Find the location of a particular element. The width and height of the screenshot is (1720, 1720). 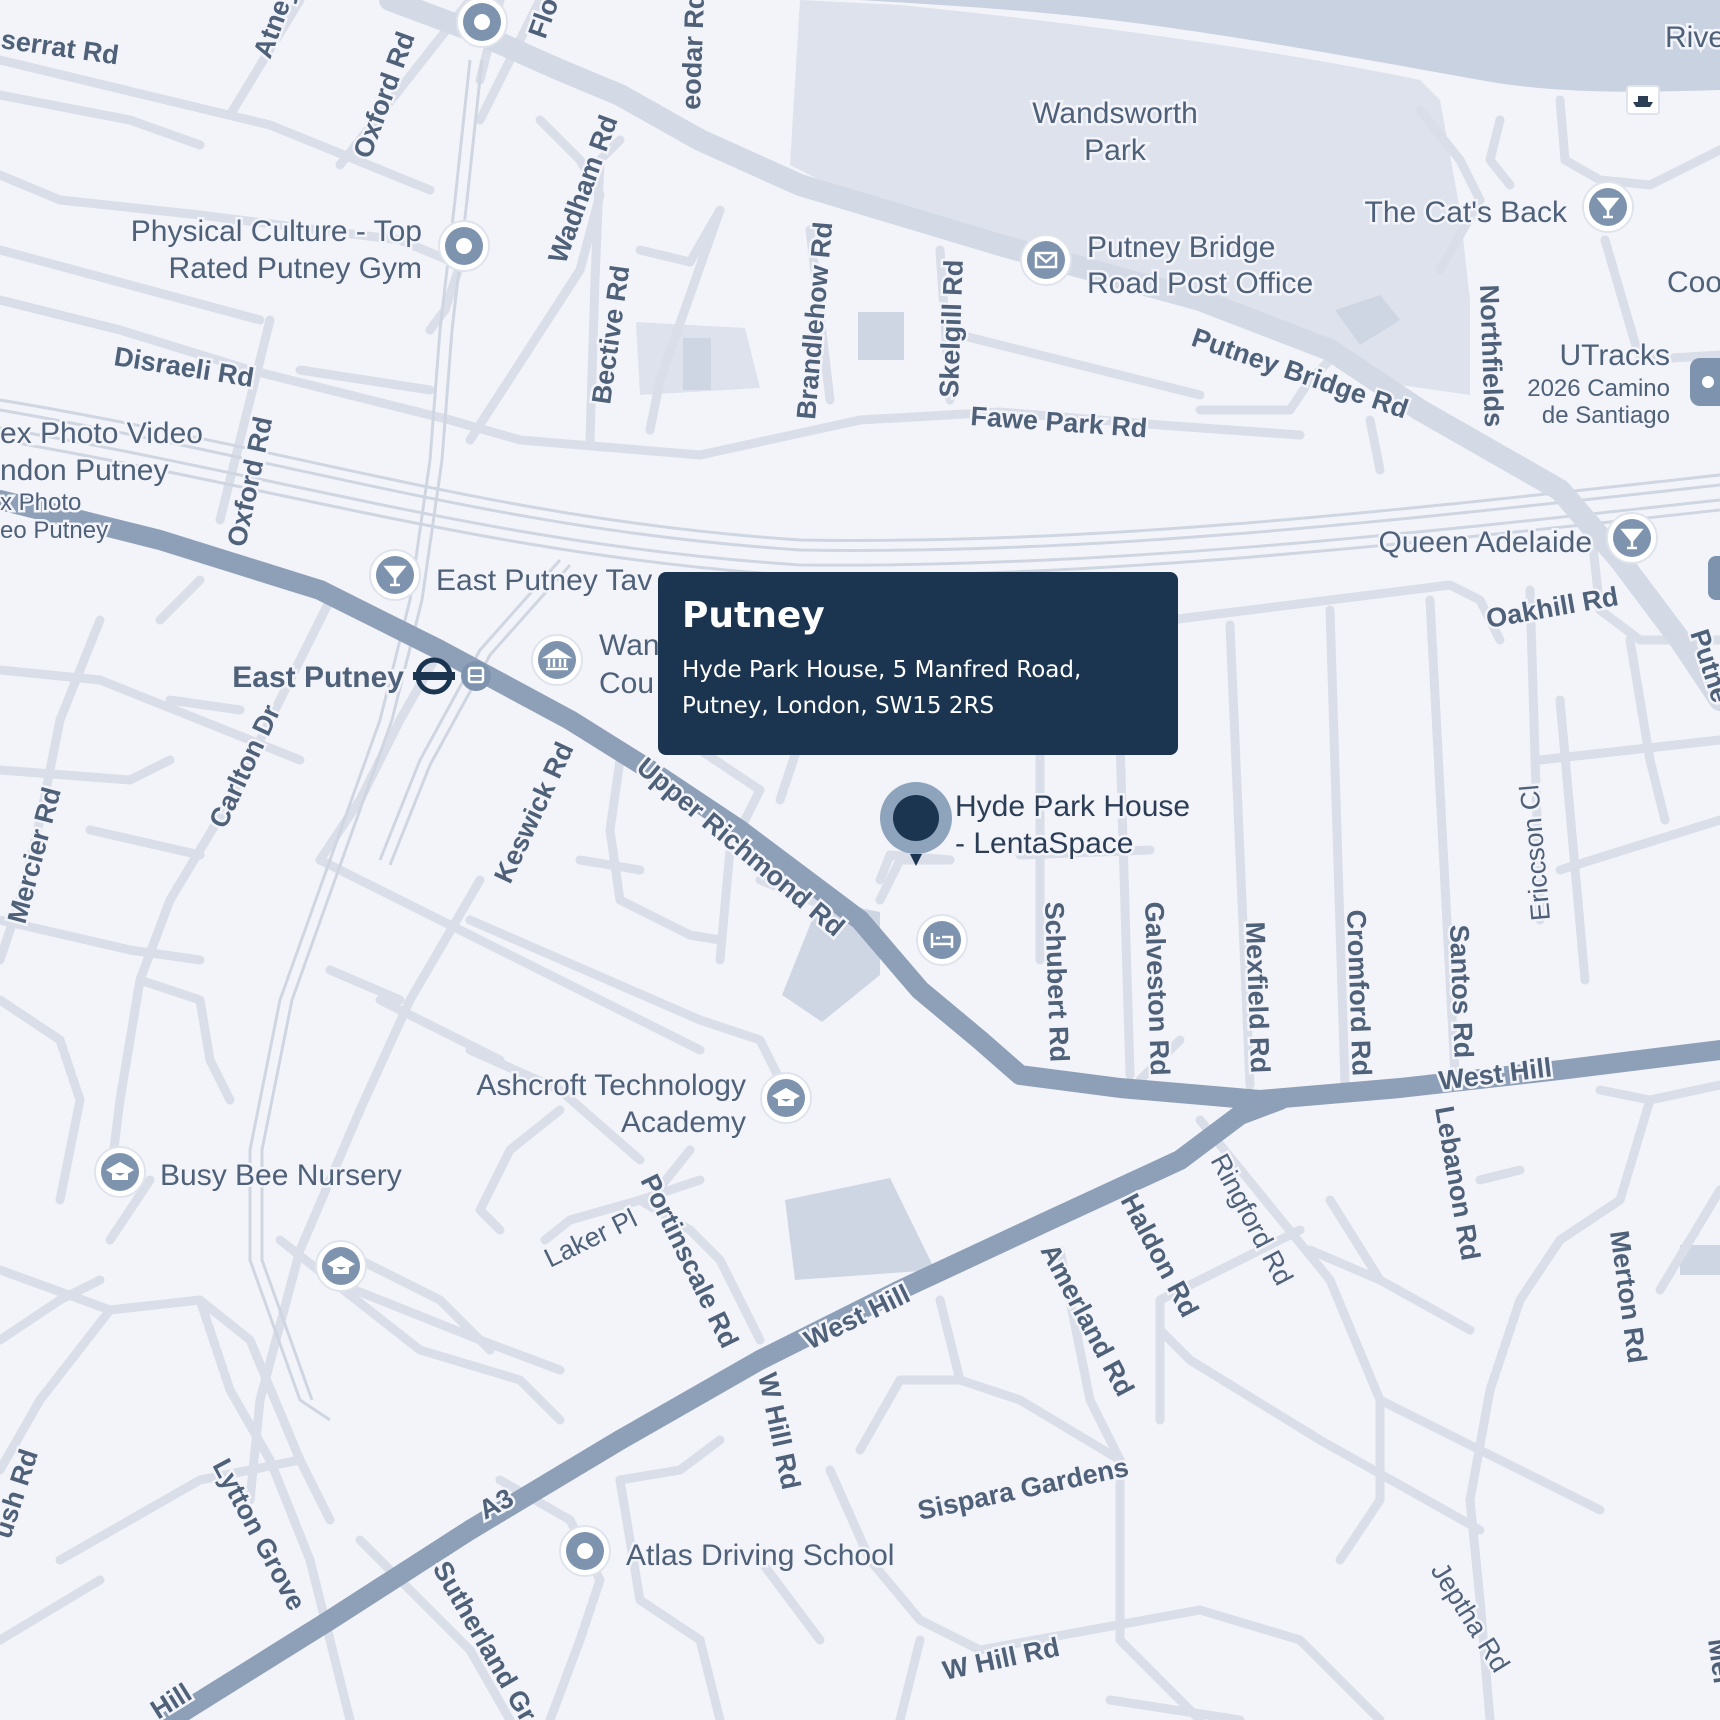

place-label: Coo is located at coordinates (1693, 282).